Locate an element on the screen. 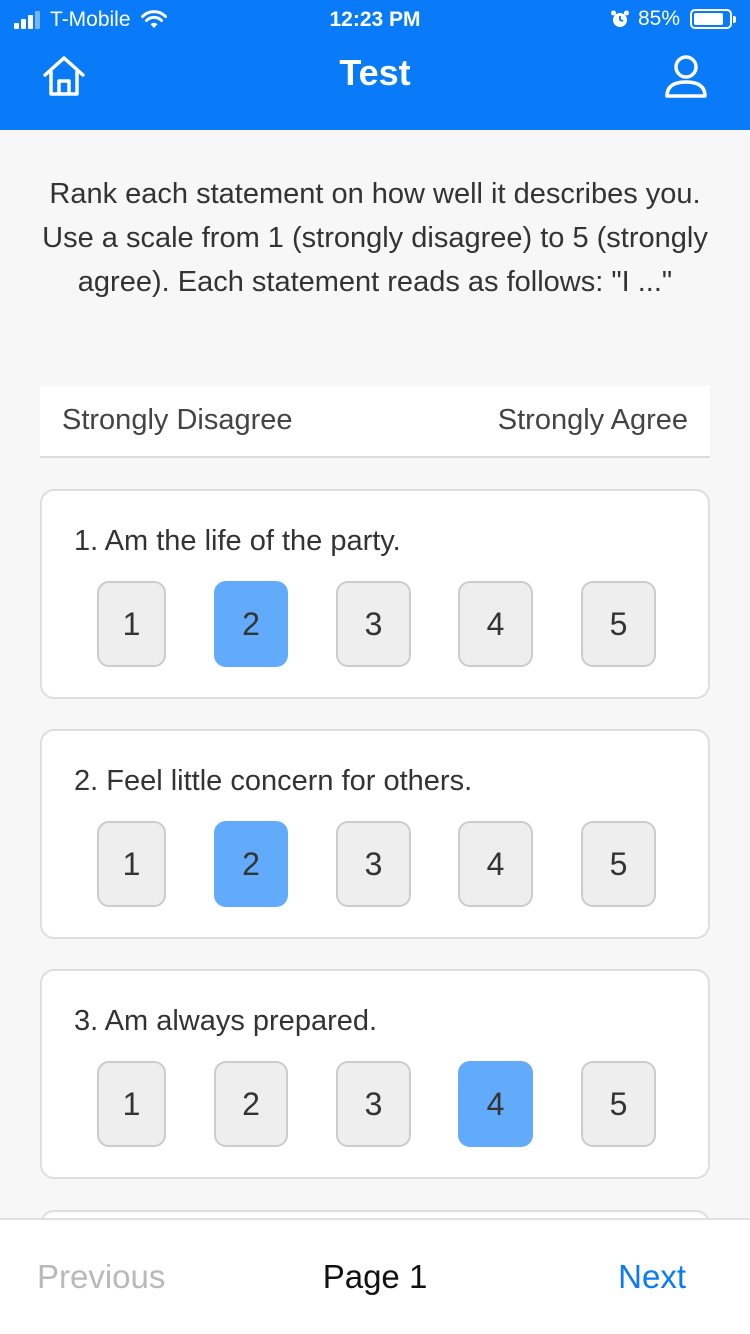 This screenshot has width=750, height=1334. app-header: T-Mobile 12:23 PM 85% Test is located at coordinates (375, 65).